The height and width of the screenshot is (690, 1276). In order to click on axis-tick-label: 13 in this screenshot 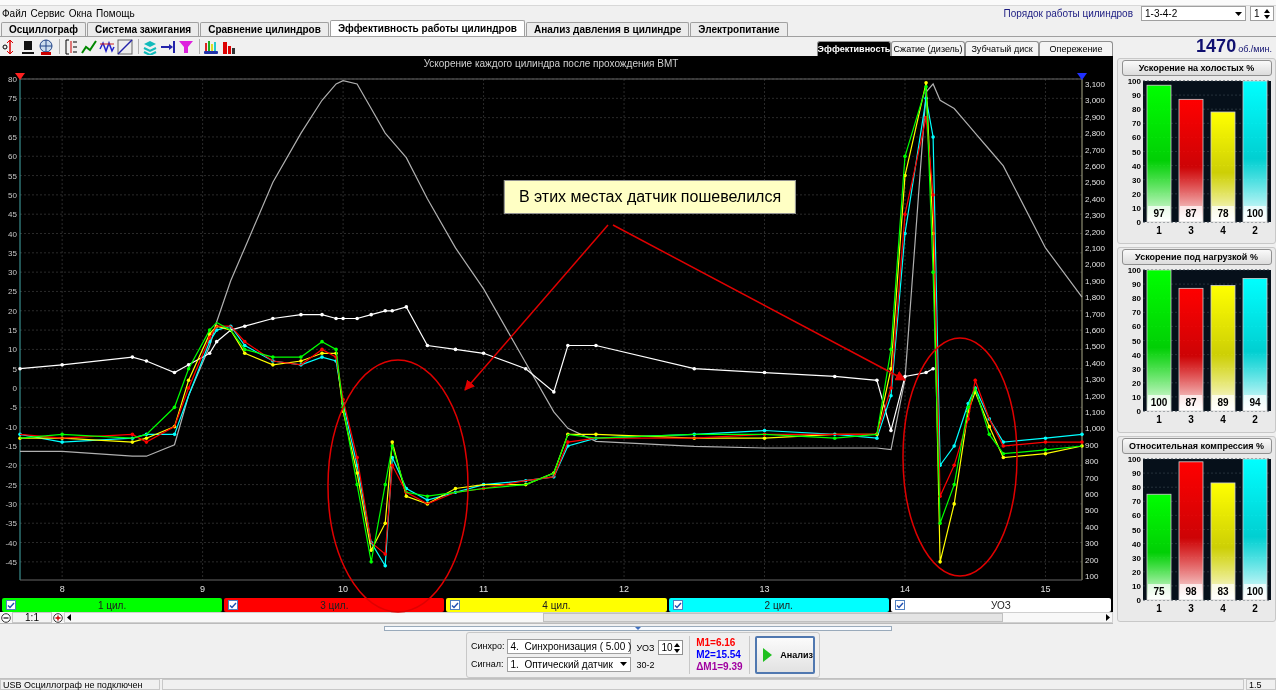, I will do `click(764, 589)`.